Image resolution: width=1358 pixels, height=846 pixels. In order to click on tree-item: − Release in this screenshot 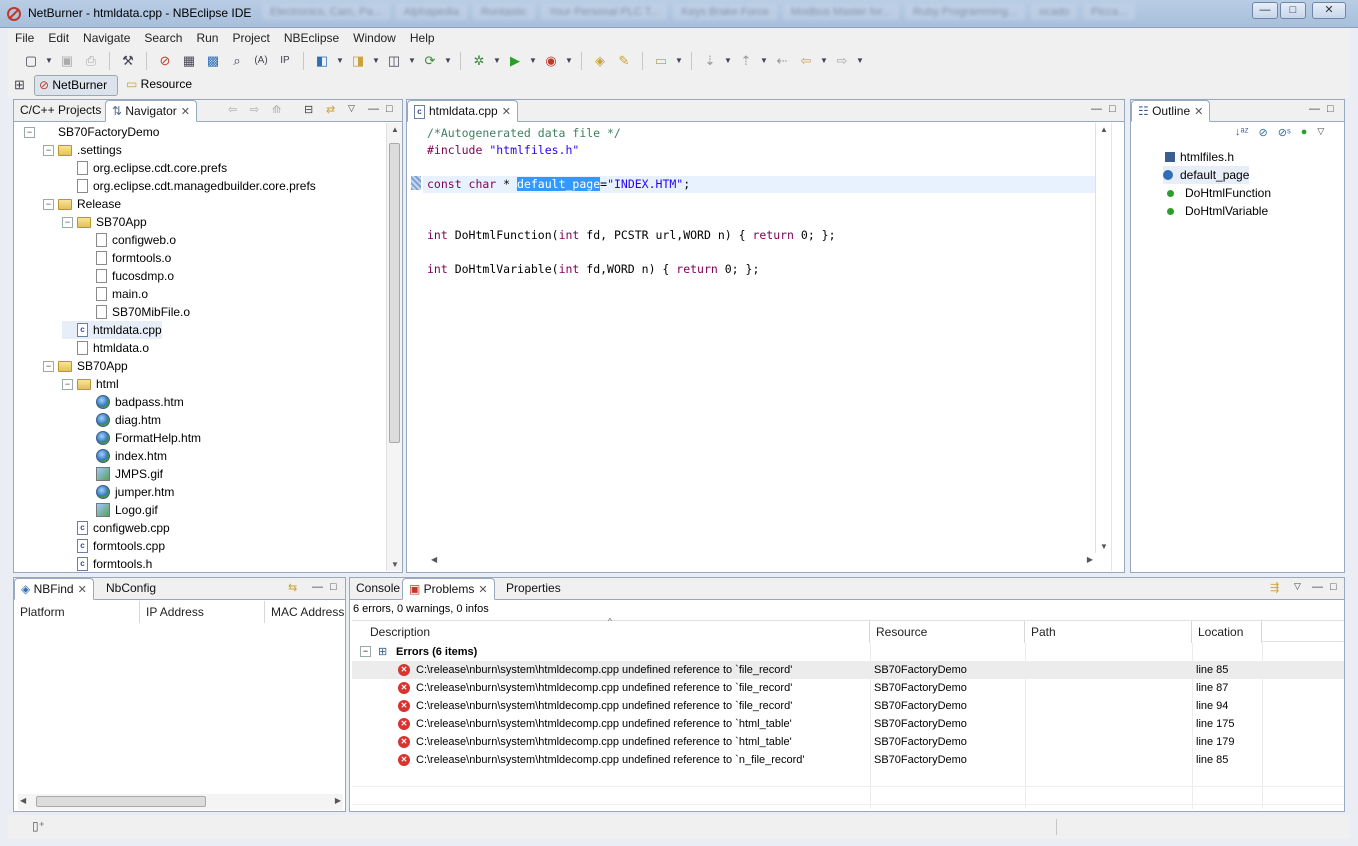, I will do `click(82, 204)`.